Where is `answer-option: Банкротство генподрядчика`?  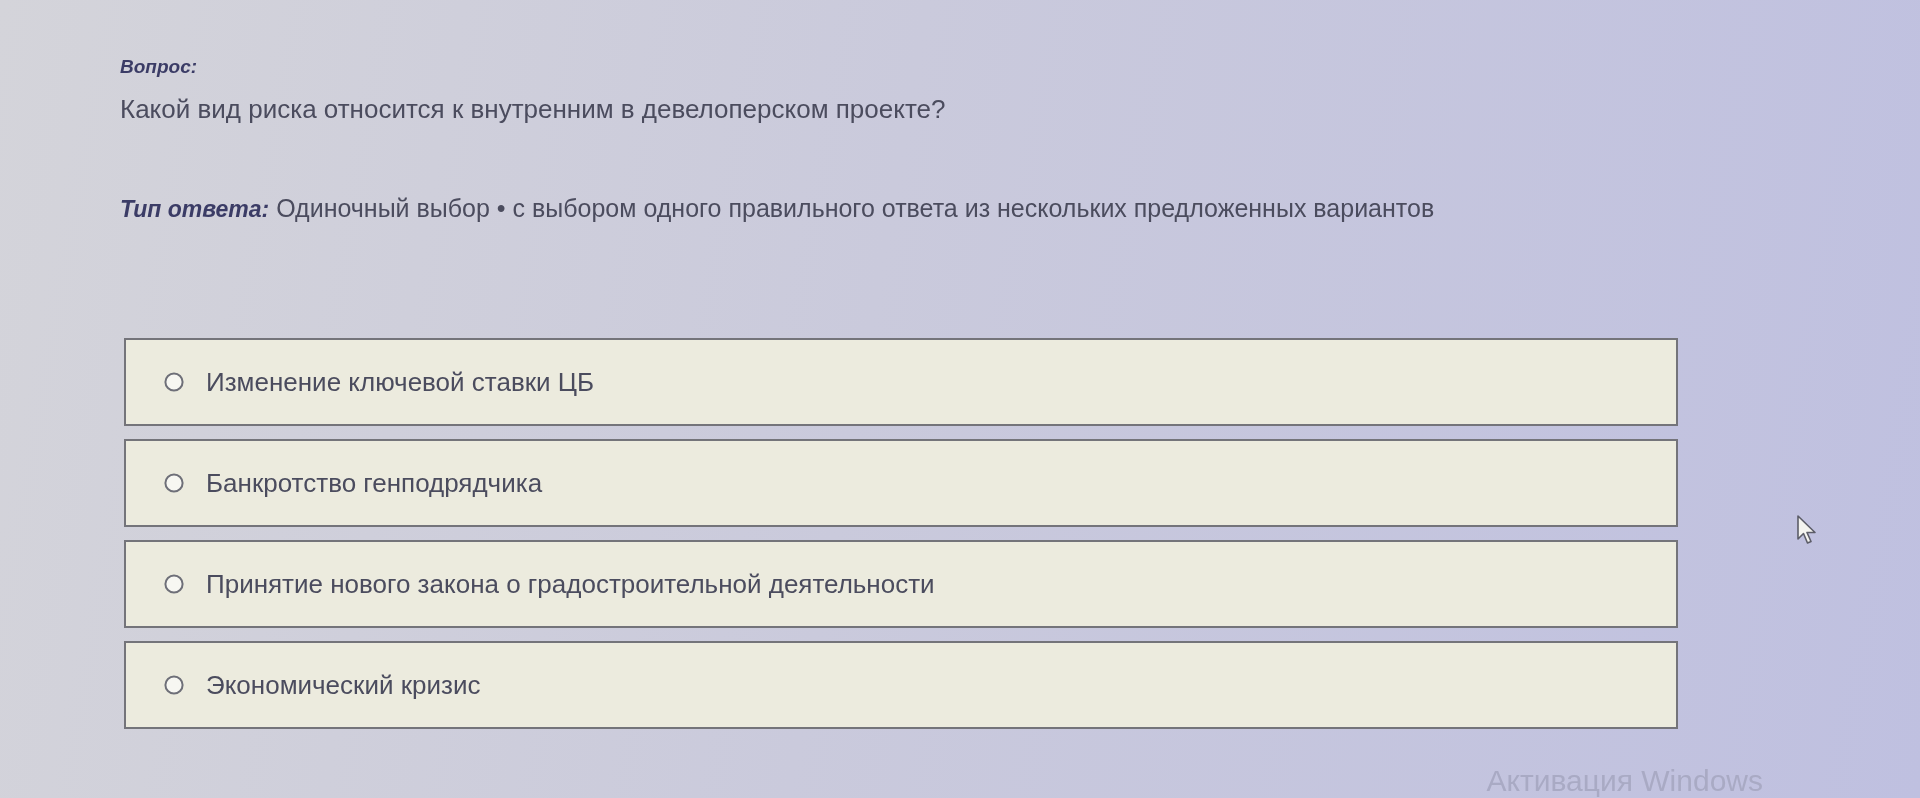 answer-option: Банкротство генподрядчика is located at coordinates (901, 483).